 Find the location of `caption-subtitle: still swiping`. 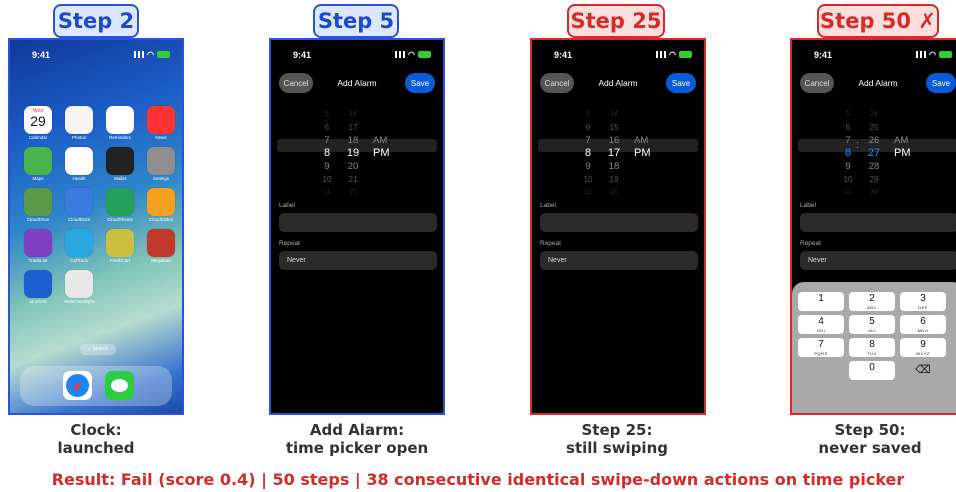

caption-subtitle: still swiping is located at coordinates (617, 448).